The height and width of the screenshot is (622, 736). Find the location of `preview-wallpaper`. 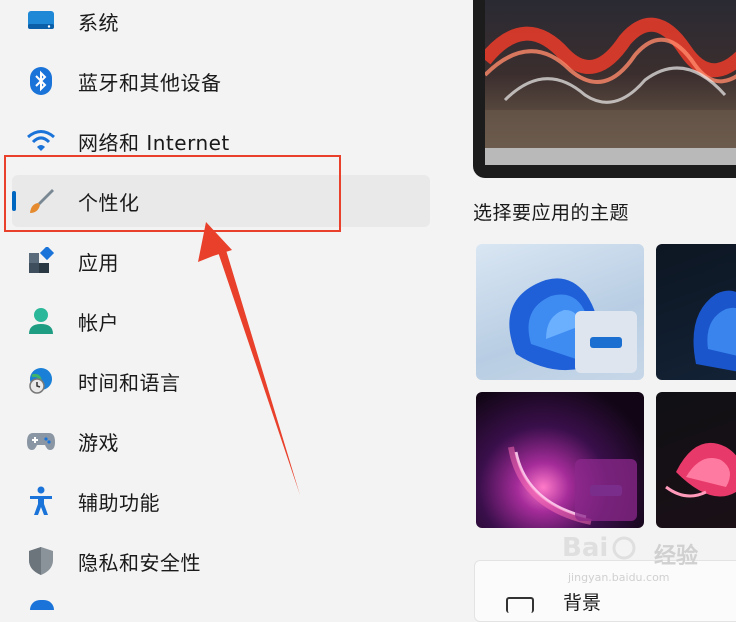

preview-wallpaper is located at coordinates (610, 82).